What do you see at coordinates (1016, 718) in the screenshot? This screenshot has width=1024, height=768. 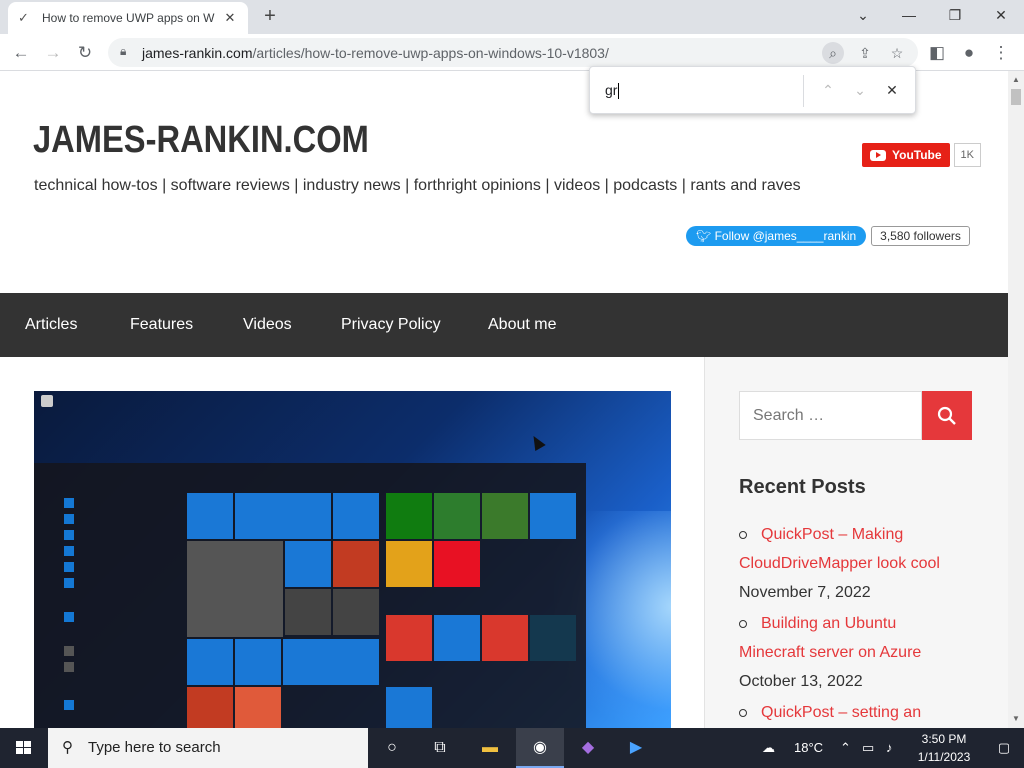 I see `scroll-down-icon: ▼` at bounding box center [1016, 718].